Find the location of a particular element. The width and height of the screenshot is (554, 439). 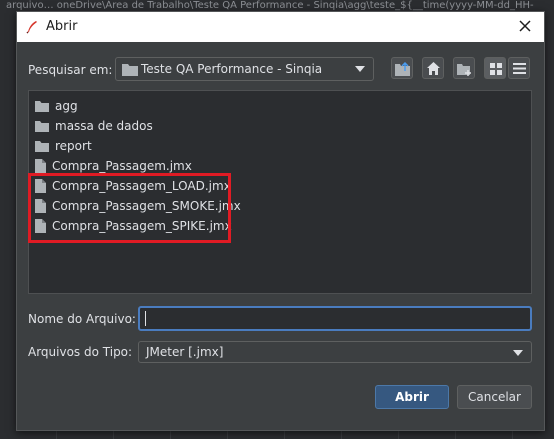

list-item-file: Compra_Passagem_SPIKE.jmx is located at coordinates (133, 226).